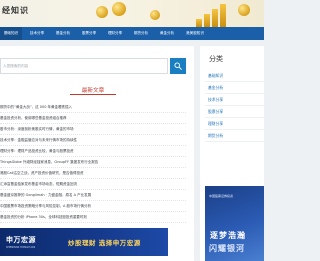 Image resolution: width=320 pixels, height=261 pixels. I want to click on article-link: ThingsGlobe 外滩财经独家消息，GroupFF 集团发布行业报告, so click(93, 162).